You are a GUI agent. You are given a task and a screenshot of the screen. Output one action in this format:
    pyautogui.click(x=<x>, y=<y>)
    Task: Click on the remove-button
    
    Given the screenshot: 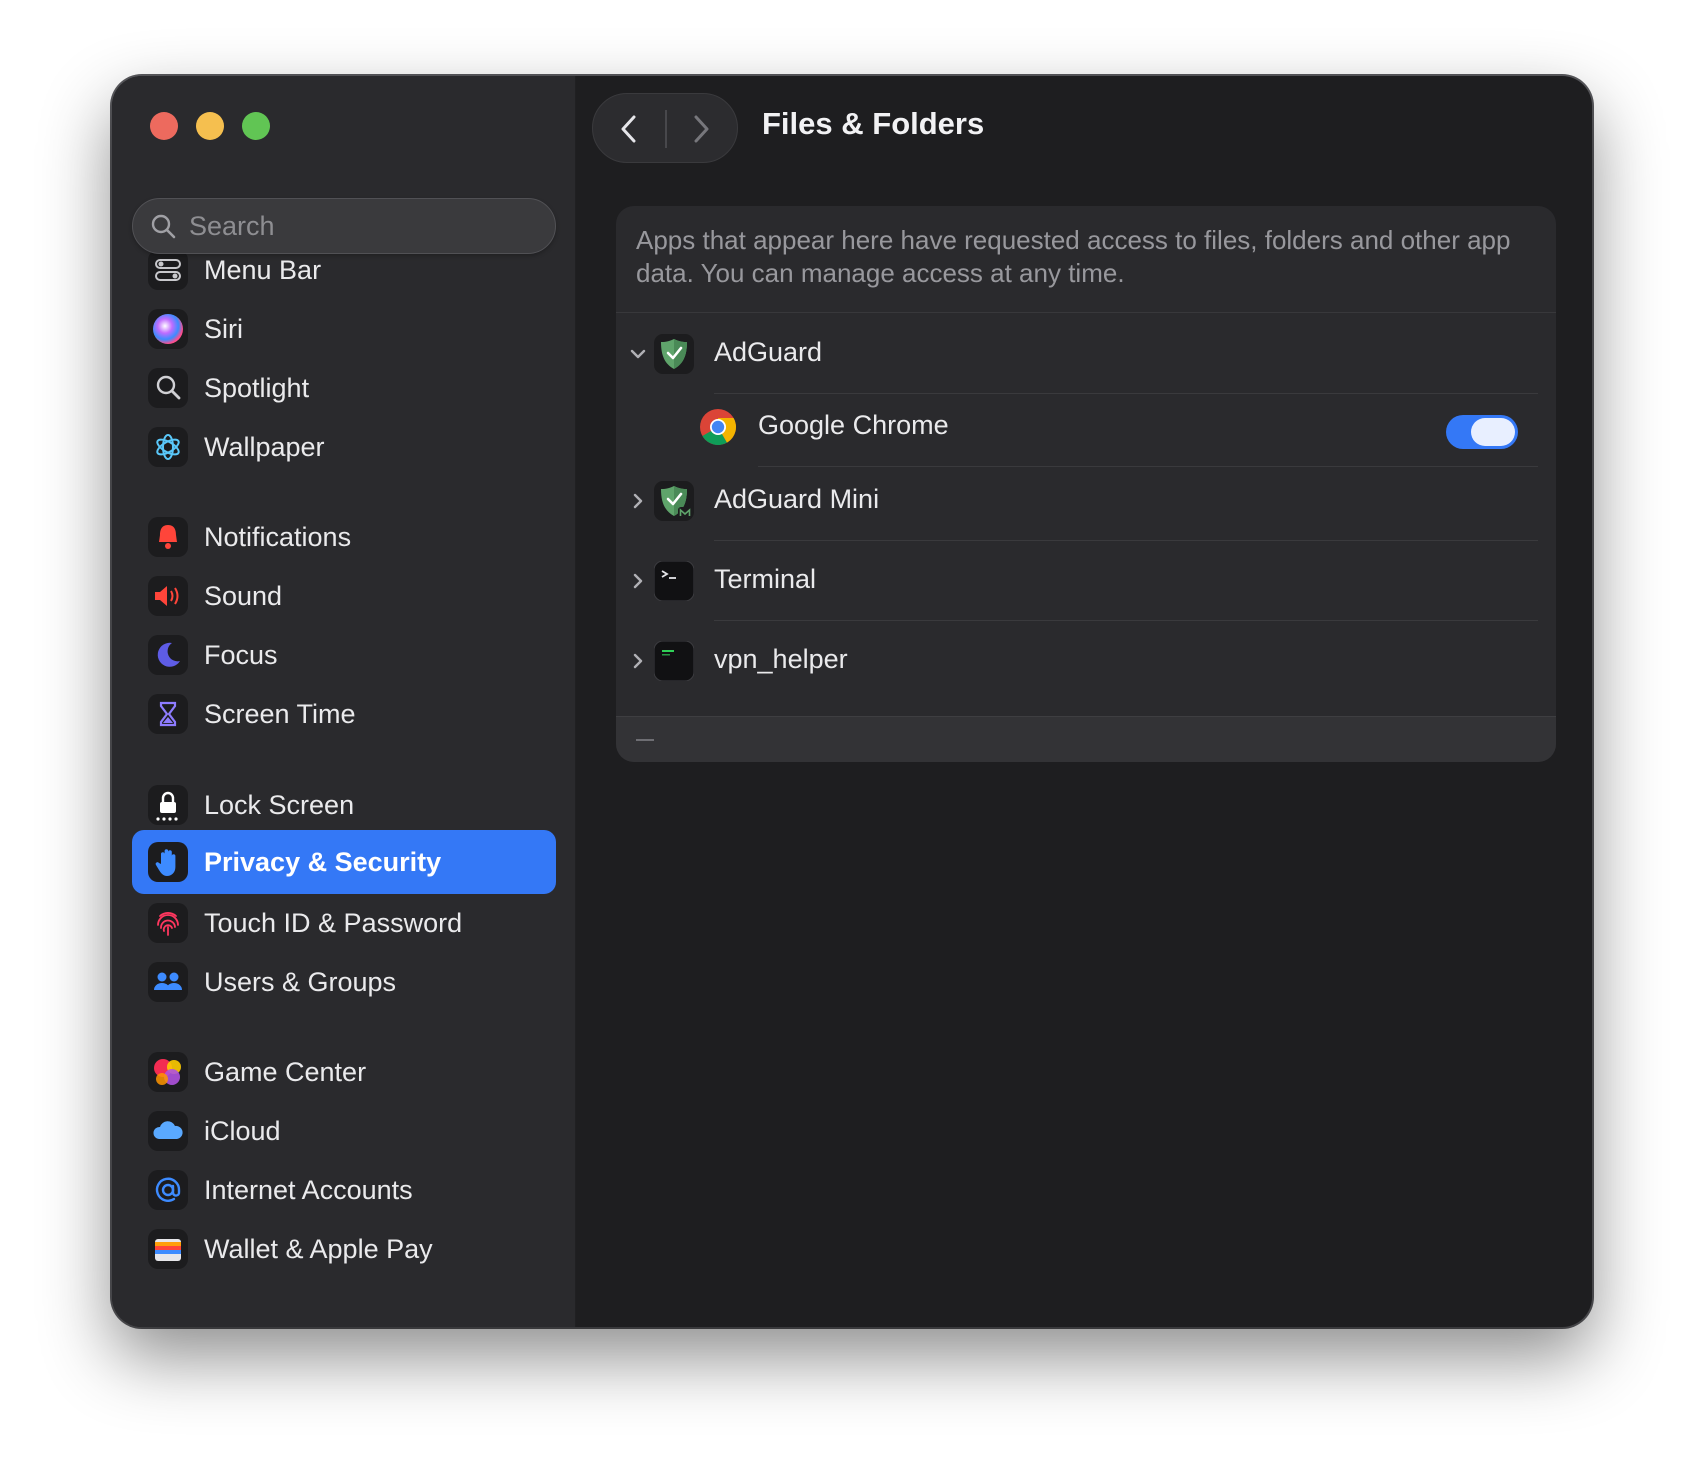 What is the action you would take?
    pyautogui.click(x=645, y=740)
    